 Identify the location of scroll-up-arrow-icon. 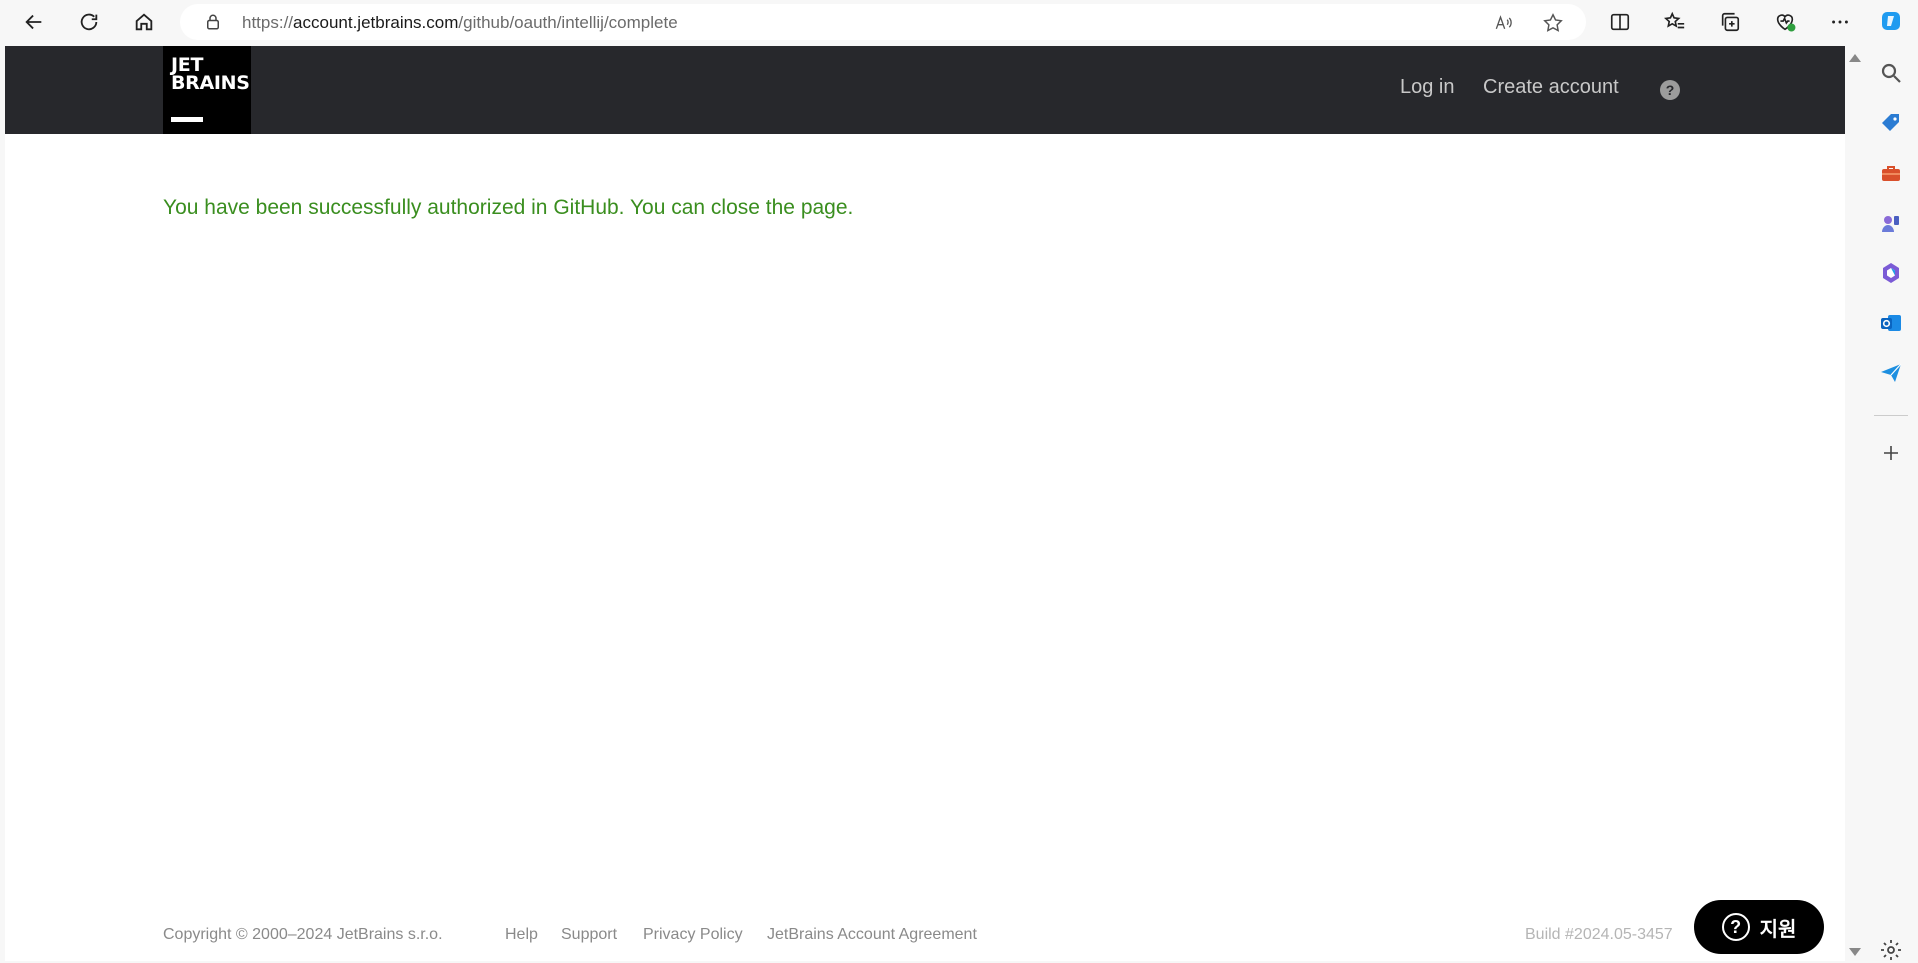
(1855, 58).